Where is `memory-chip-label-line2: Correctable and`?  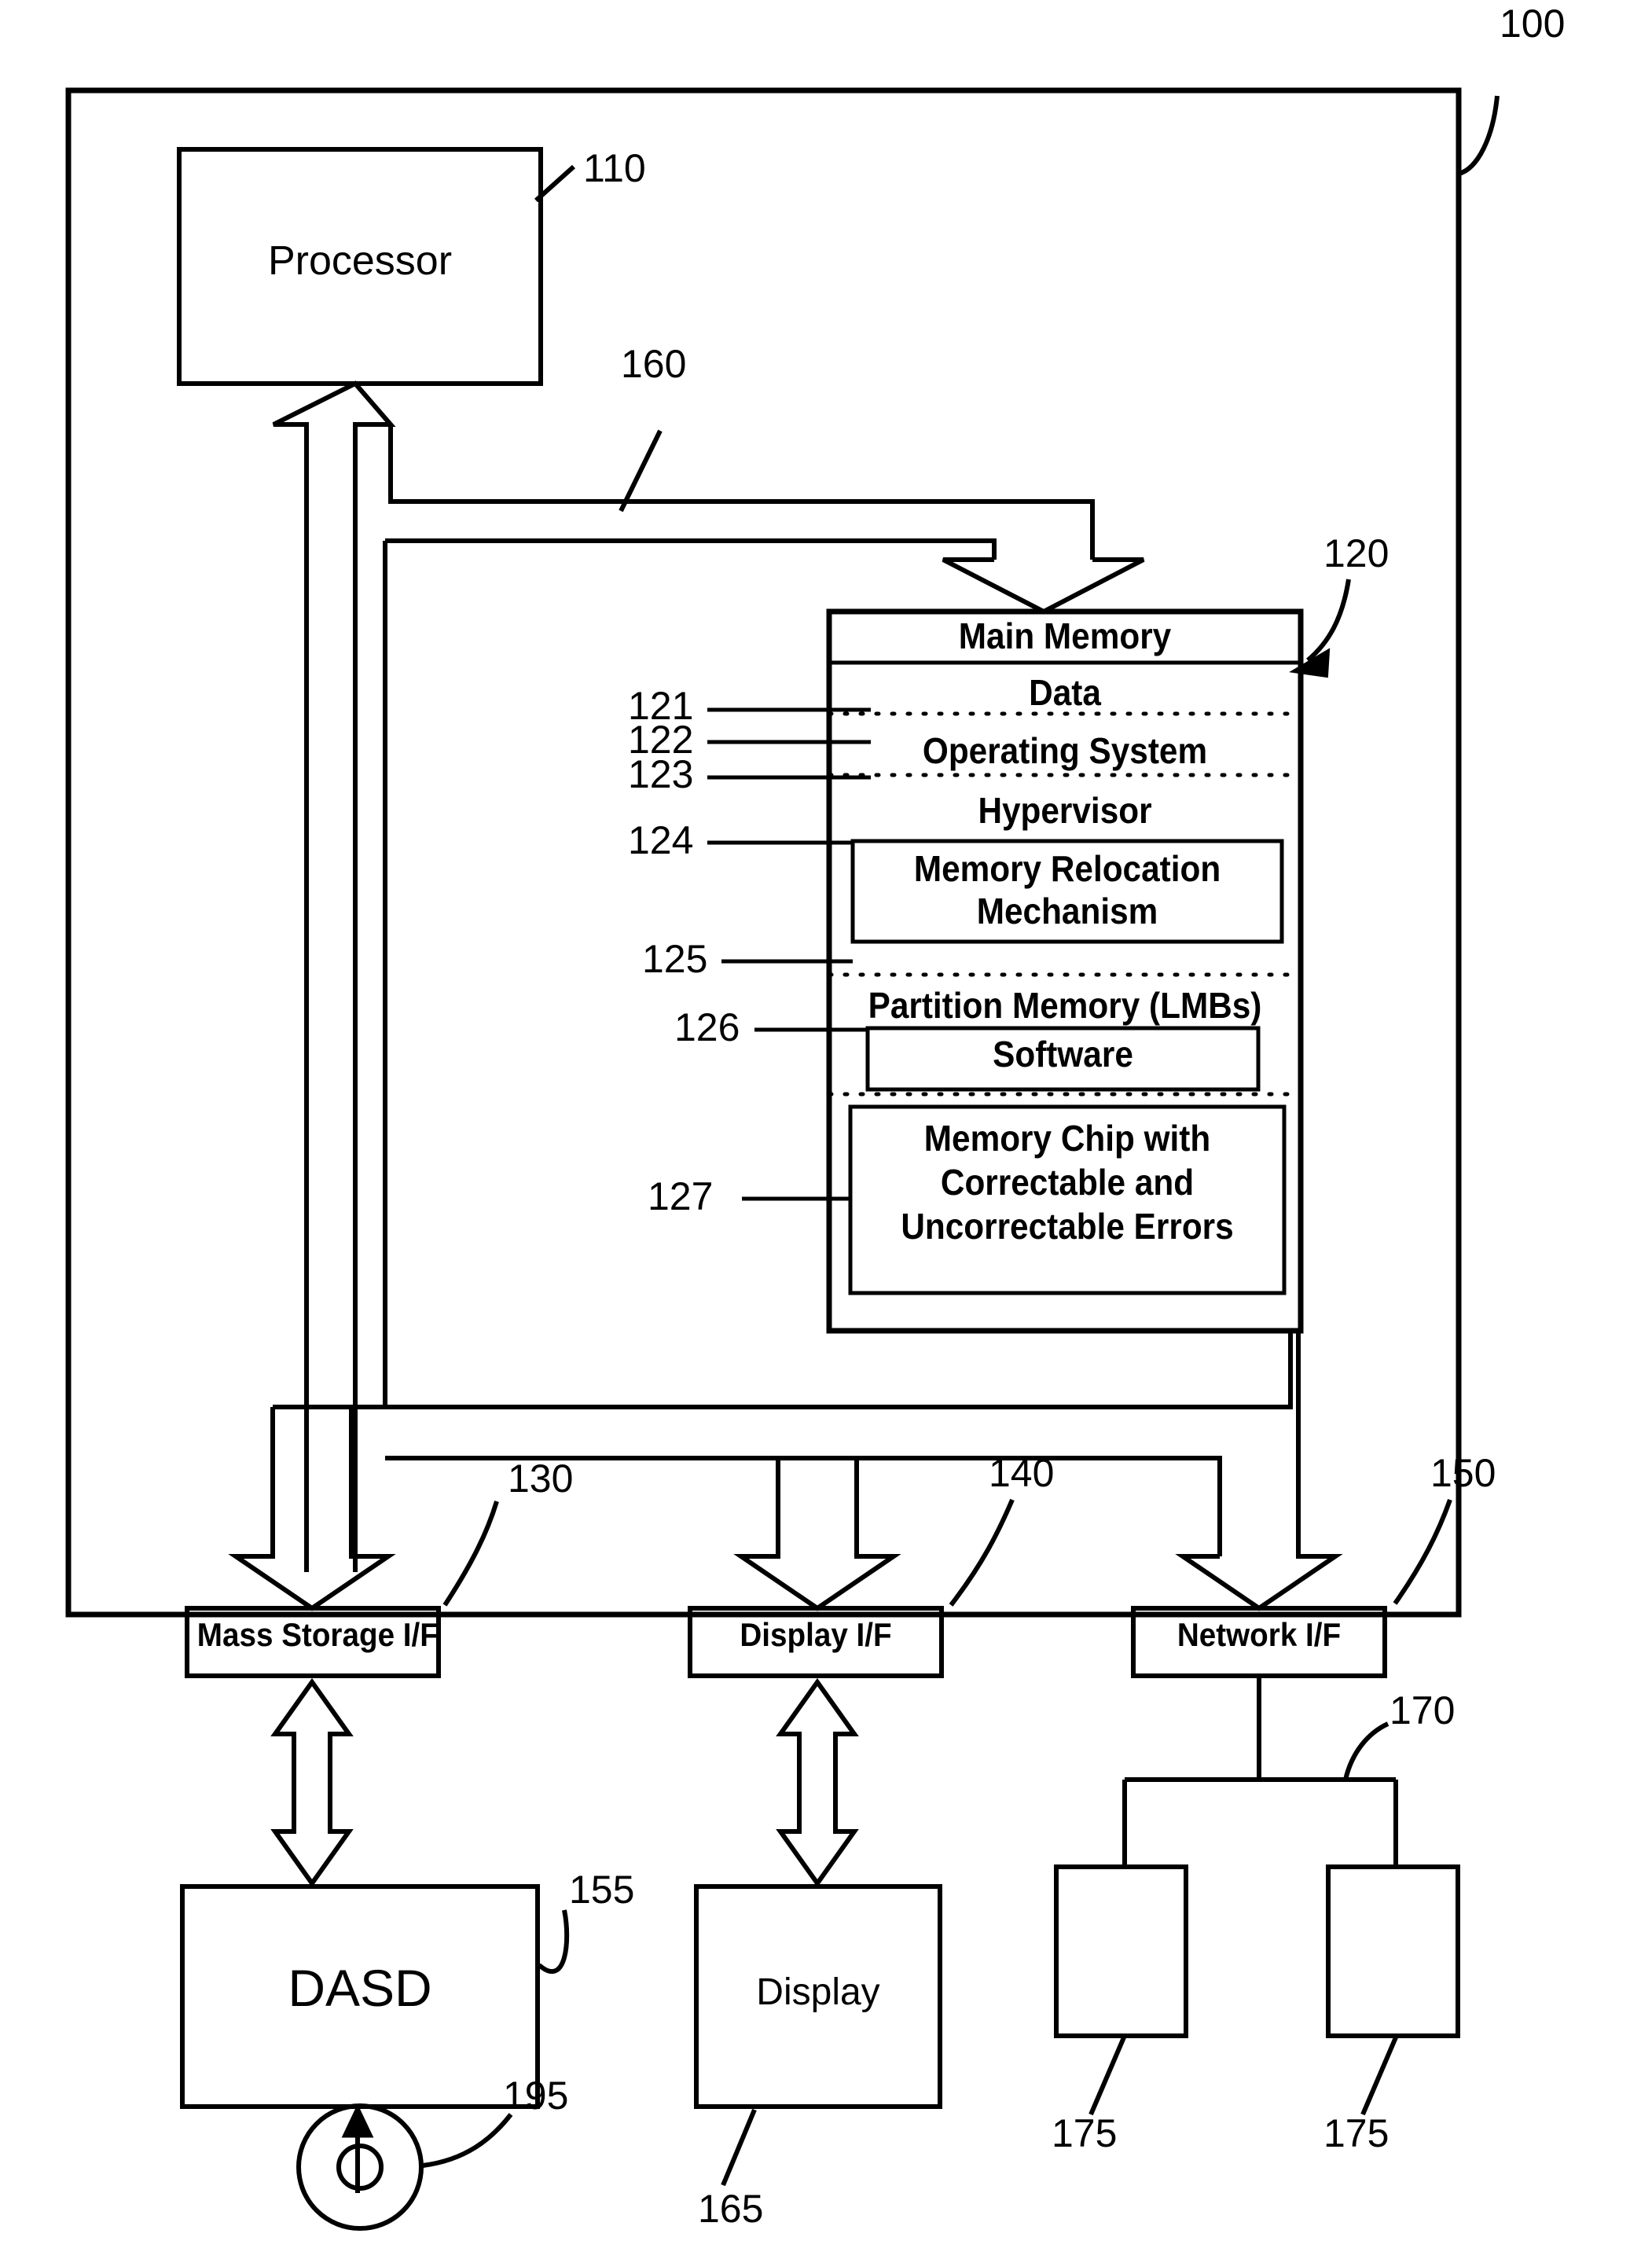
memory-chip-label-line2: Correctable and is located at coordinates (1068, 1182).